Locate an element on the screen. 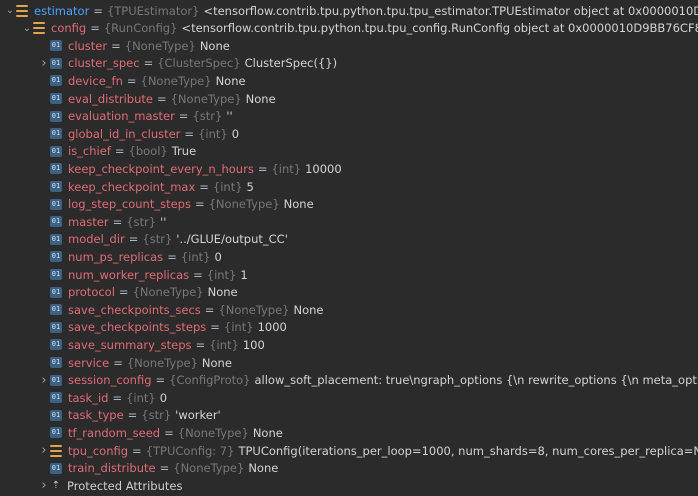 Image resolution: width=698 pixels, height=496 pixels. tree-row-model-dir: 01 model_dir = {str} '../GLUE/output_CC' is located at coordinates (349, 239).